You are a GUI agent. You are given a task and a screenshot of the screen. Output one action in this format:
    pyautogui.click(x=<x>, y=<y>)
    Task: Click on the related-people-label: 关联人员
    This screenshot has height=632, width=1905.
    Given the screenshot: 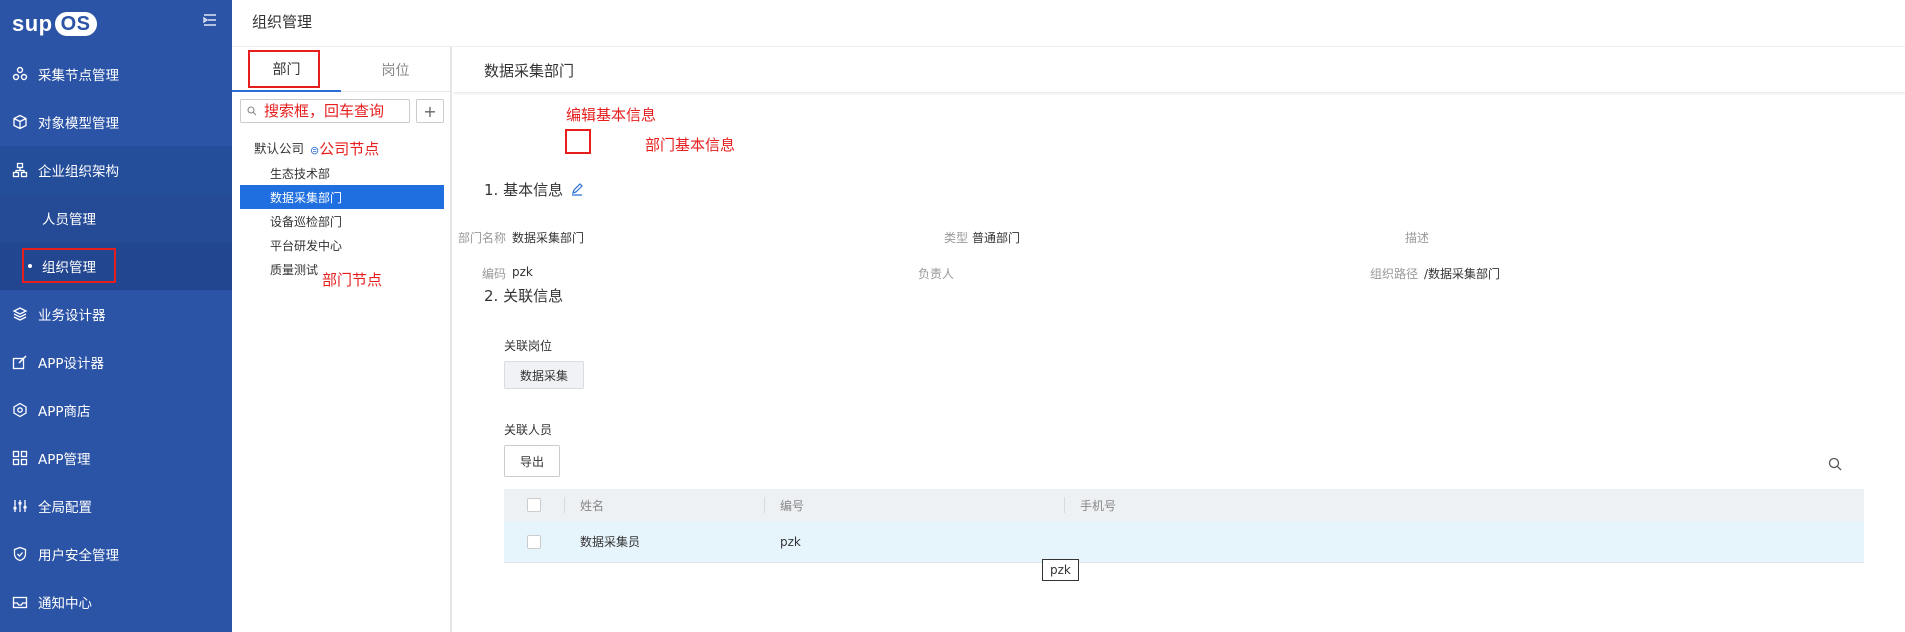 What is the action you would take?
    pyautogui.click(x=528, y=430)
    